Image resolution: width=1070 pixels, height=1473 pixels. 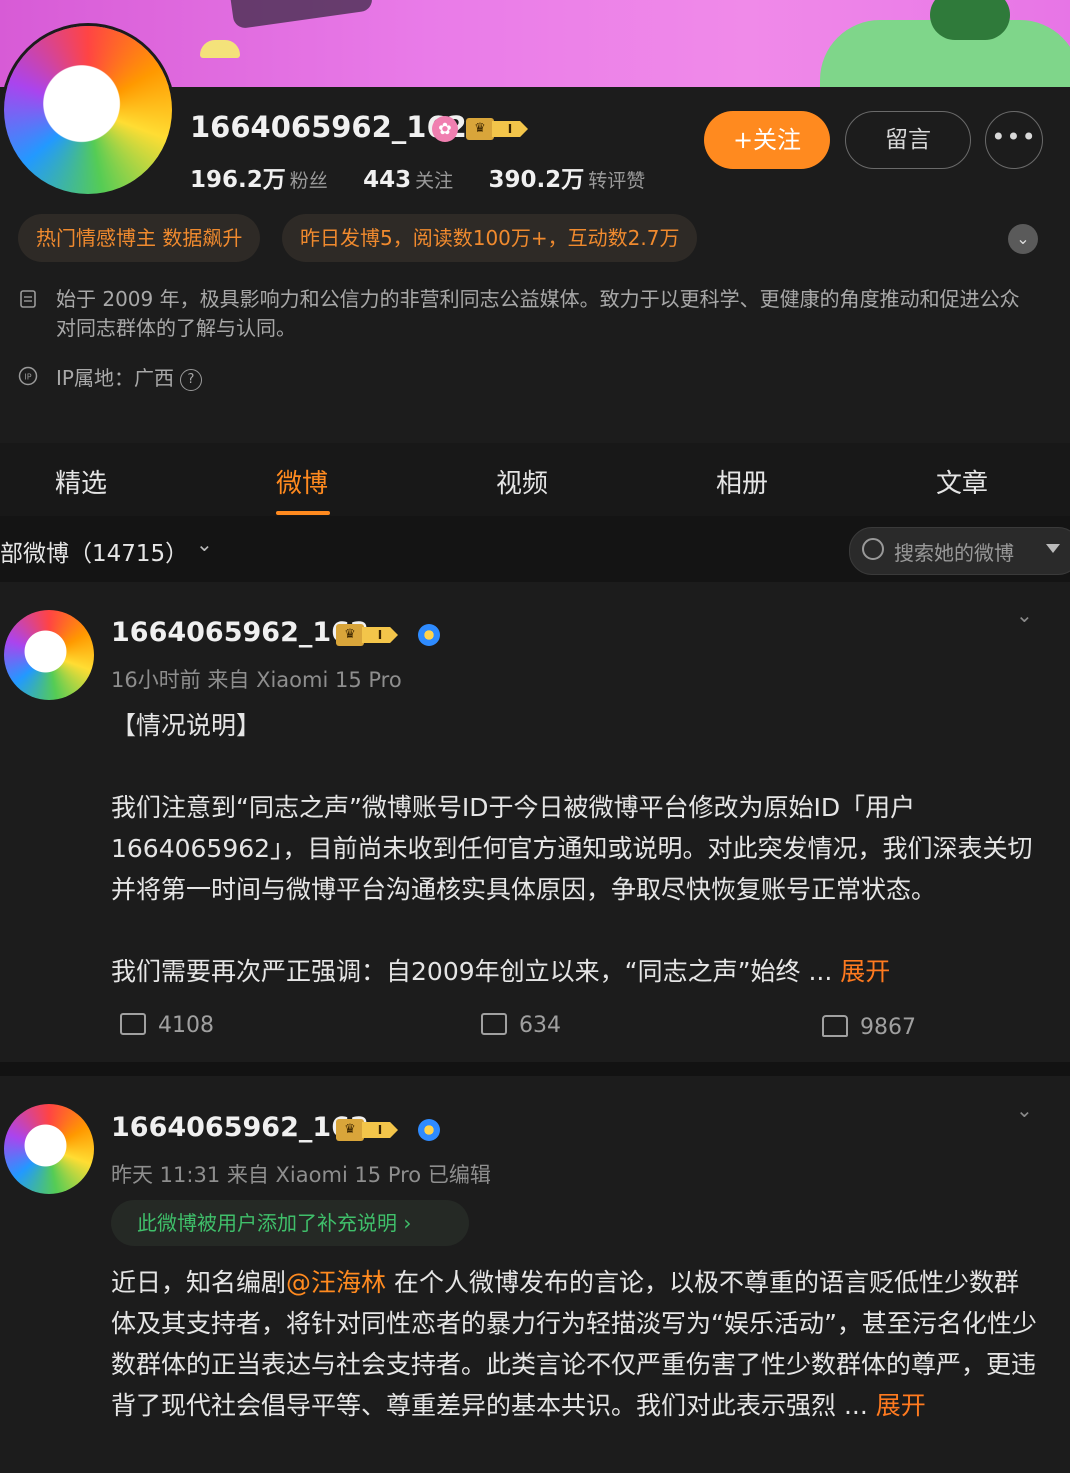 What do you see at coordinates (139, 238) in the screenshot?
I see `hot-blogger-tag: 热门情感博主 数据飙升` at bounding box center [139, 238].